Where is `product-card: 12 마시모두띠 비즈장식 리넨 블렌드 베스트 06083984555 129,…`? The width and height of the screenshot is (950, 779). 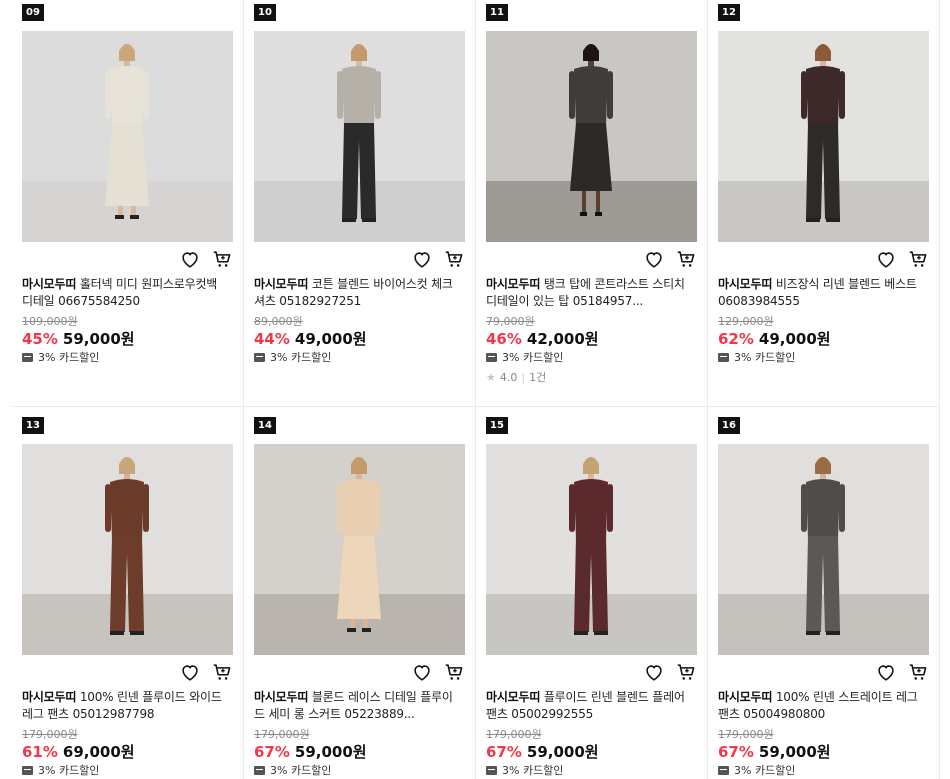 product-card: 12 마시모두띠 비즈장식 리넨 블렌드 베스트 06083984555 129,… is located at coordinates (824, 200).